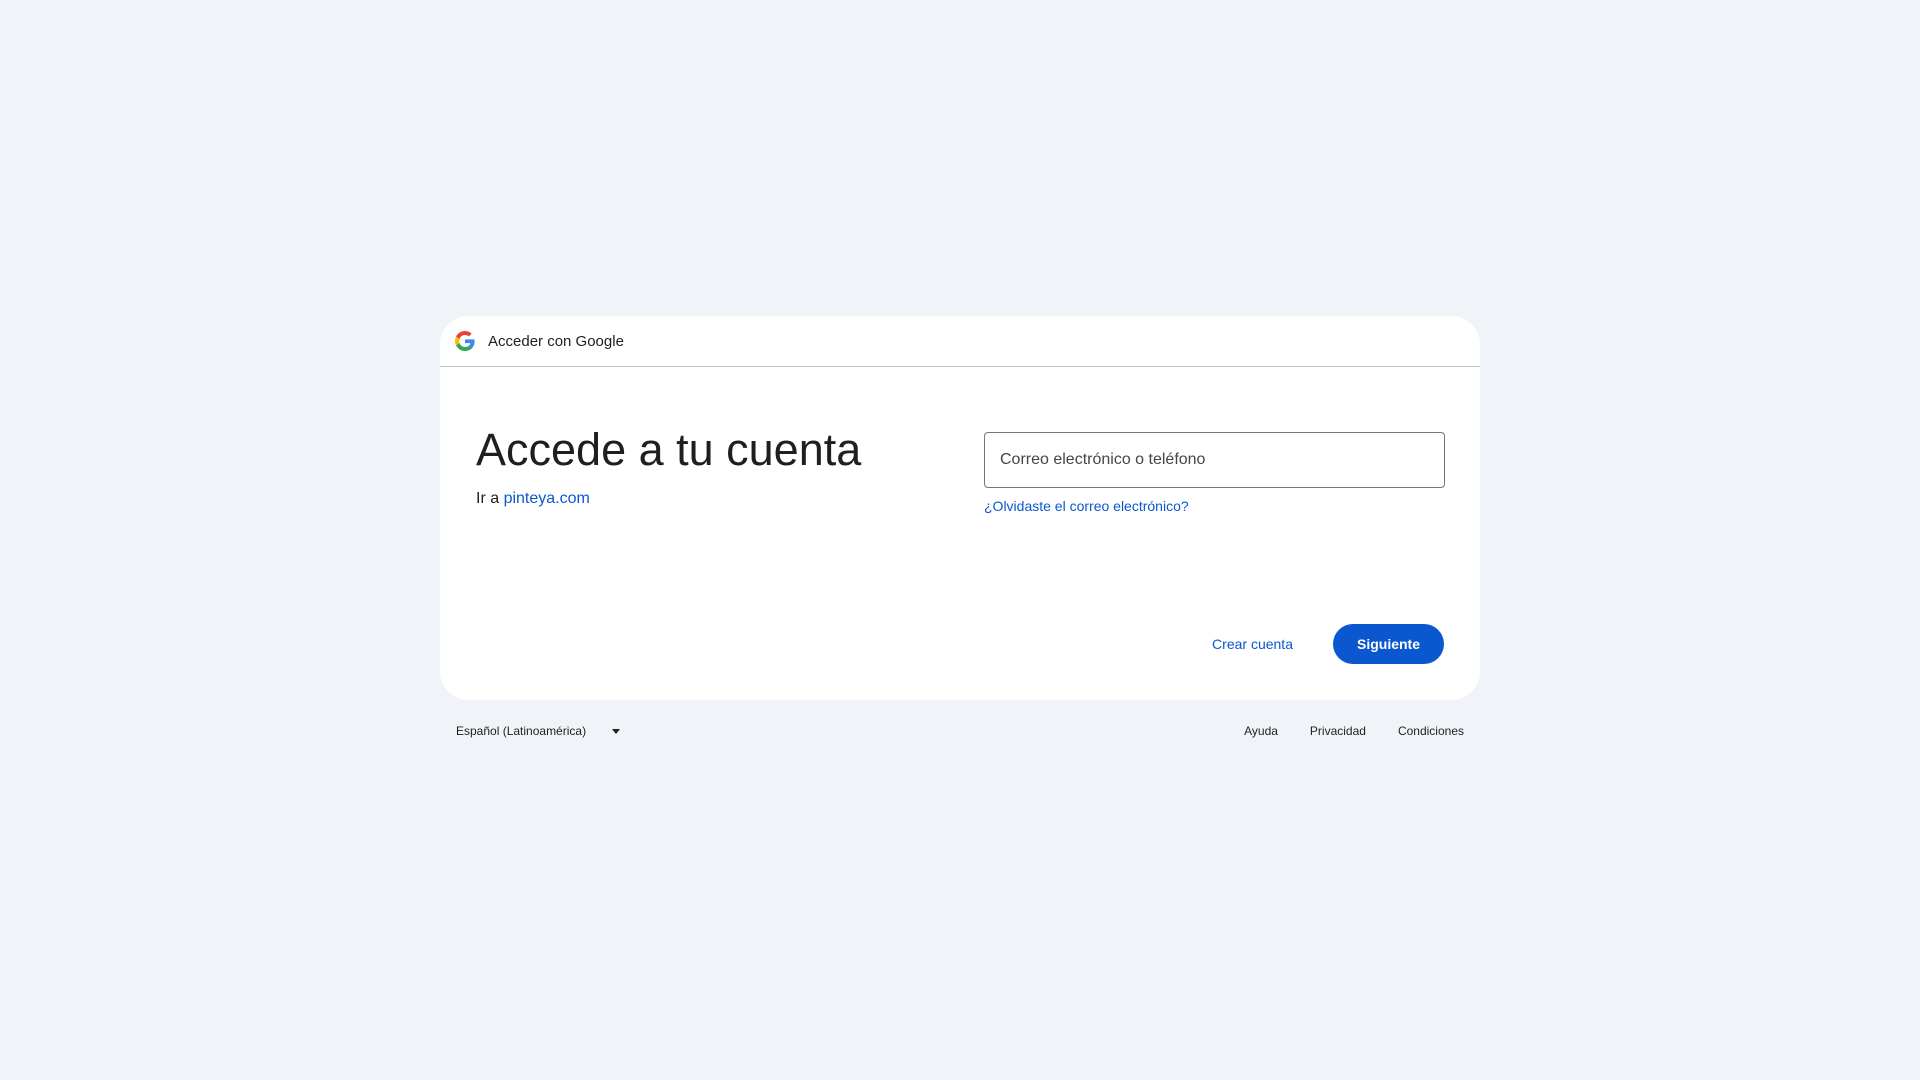 Image resolution: width=1920 pixels, height=1080 pixels. What do you see at coordinates (960, 341) in the screenshot?
I see `card-header: Acceder con Google` at bounding box center [960, 341].